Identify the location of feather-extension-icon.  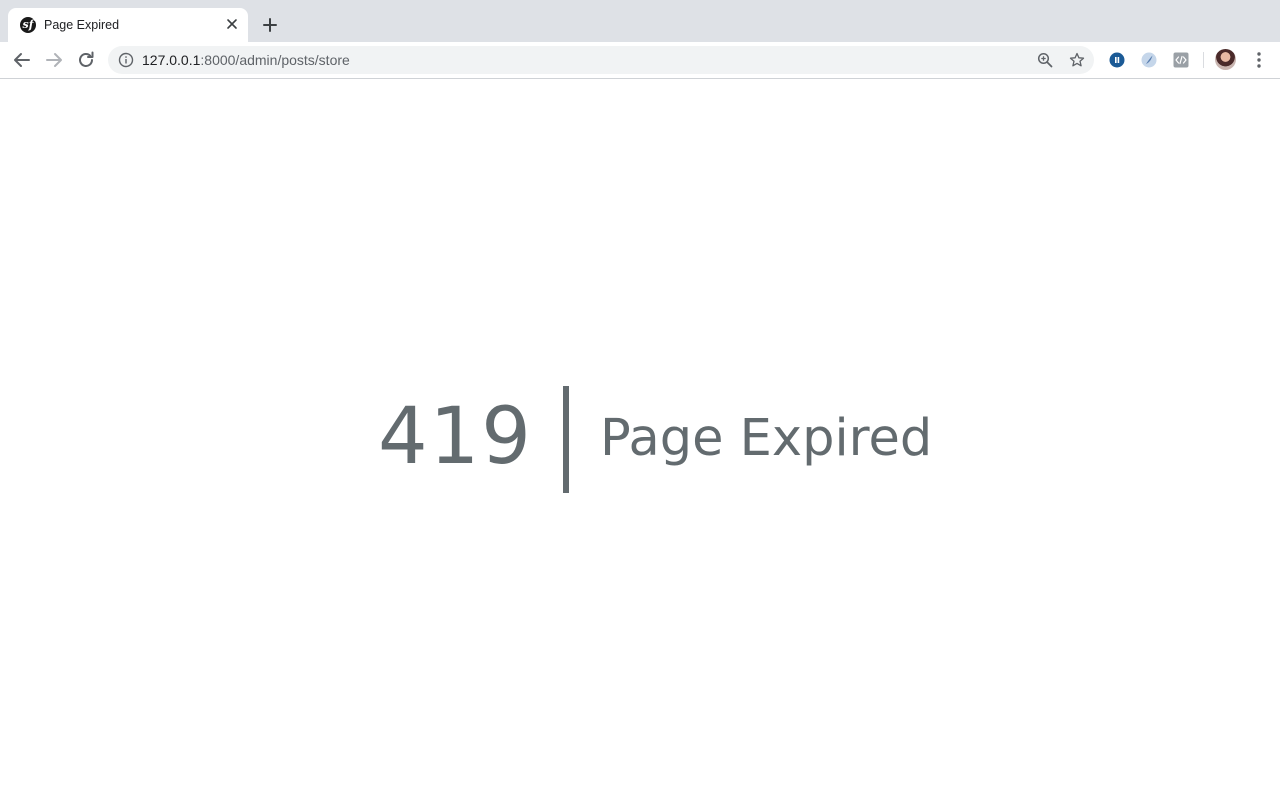
(1149, 60).